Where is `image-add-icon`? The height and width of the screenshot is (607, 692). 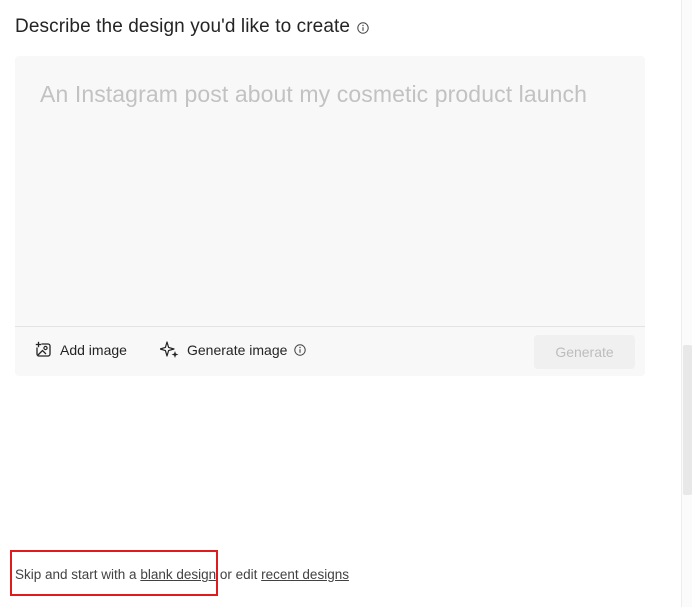
image-add-icon is located at coordinates (44, 350).